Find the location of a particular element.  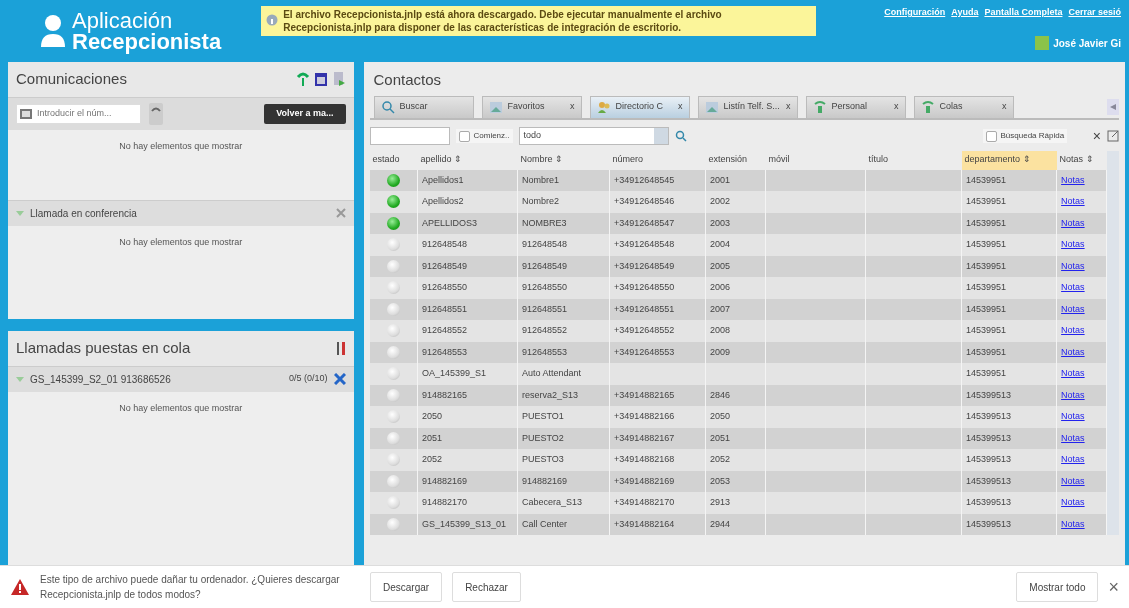

export-icon is located at coordinates (1113, 136).